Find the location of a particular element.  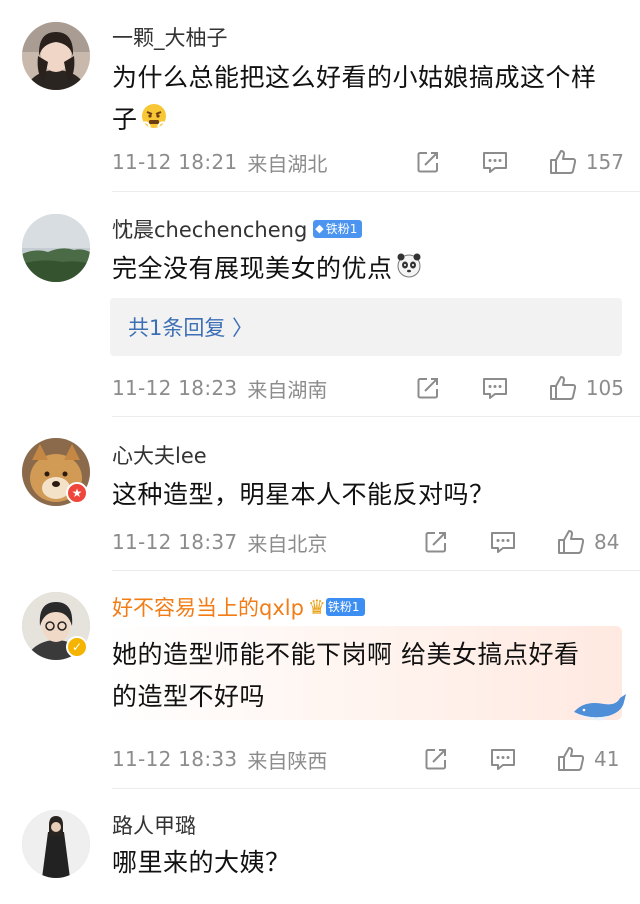

username-text: 一颗_大柚子 is located at coordinates (170, 38).